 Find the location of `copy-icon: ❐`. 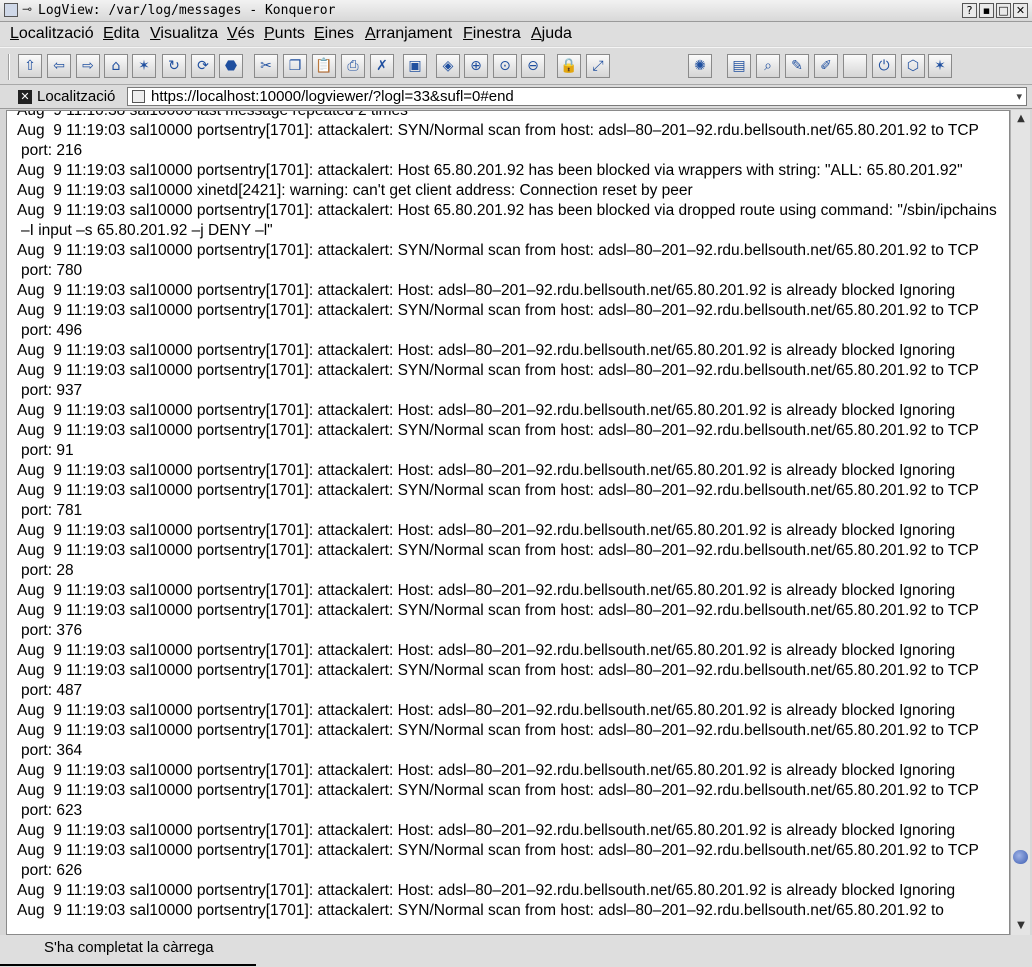

copy-icon: ❐ is located at coordinates (295, 66).